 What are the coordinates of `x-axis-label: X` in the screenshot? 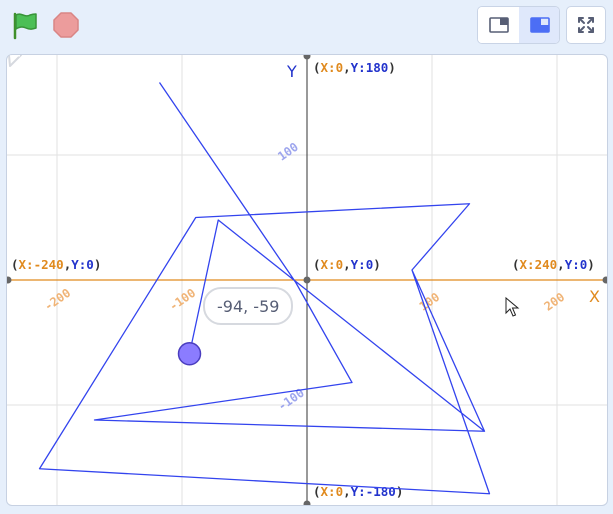 It's located at (594, 296).